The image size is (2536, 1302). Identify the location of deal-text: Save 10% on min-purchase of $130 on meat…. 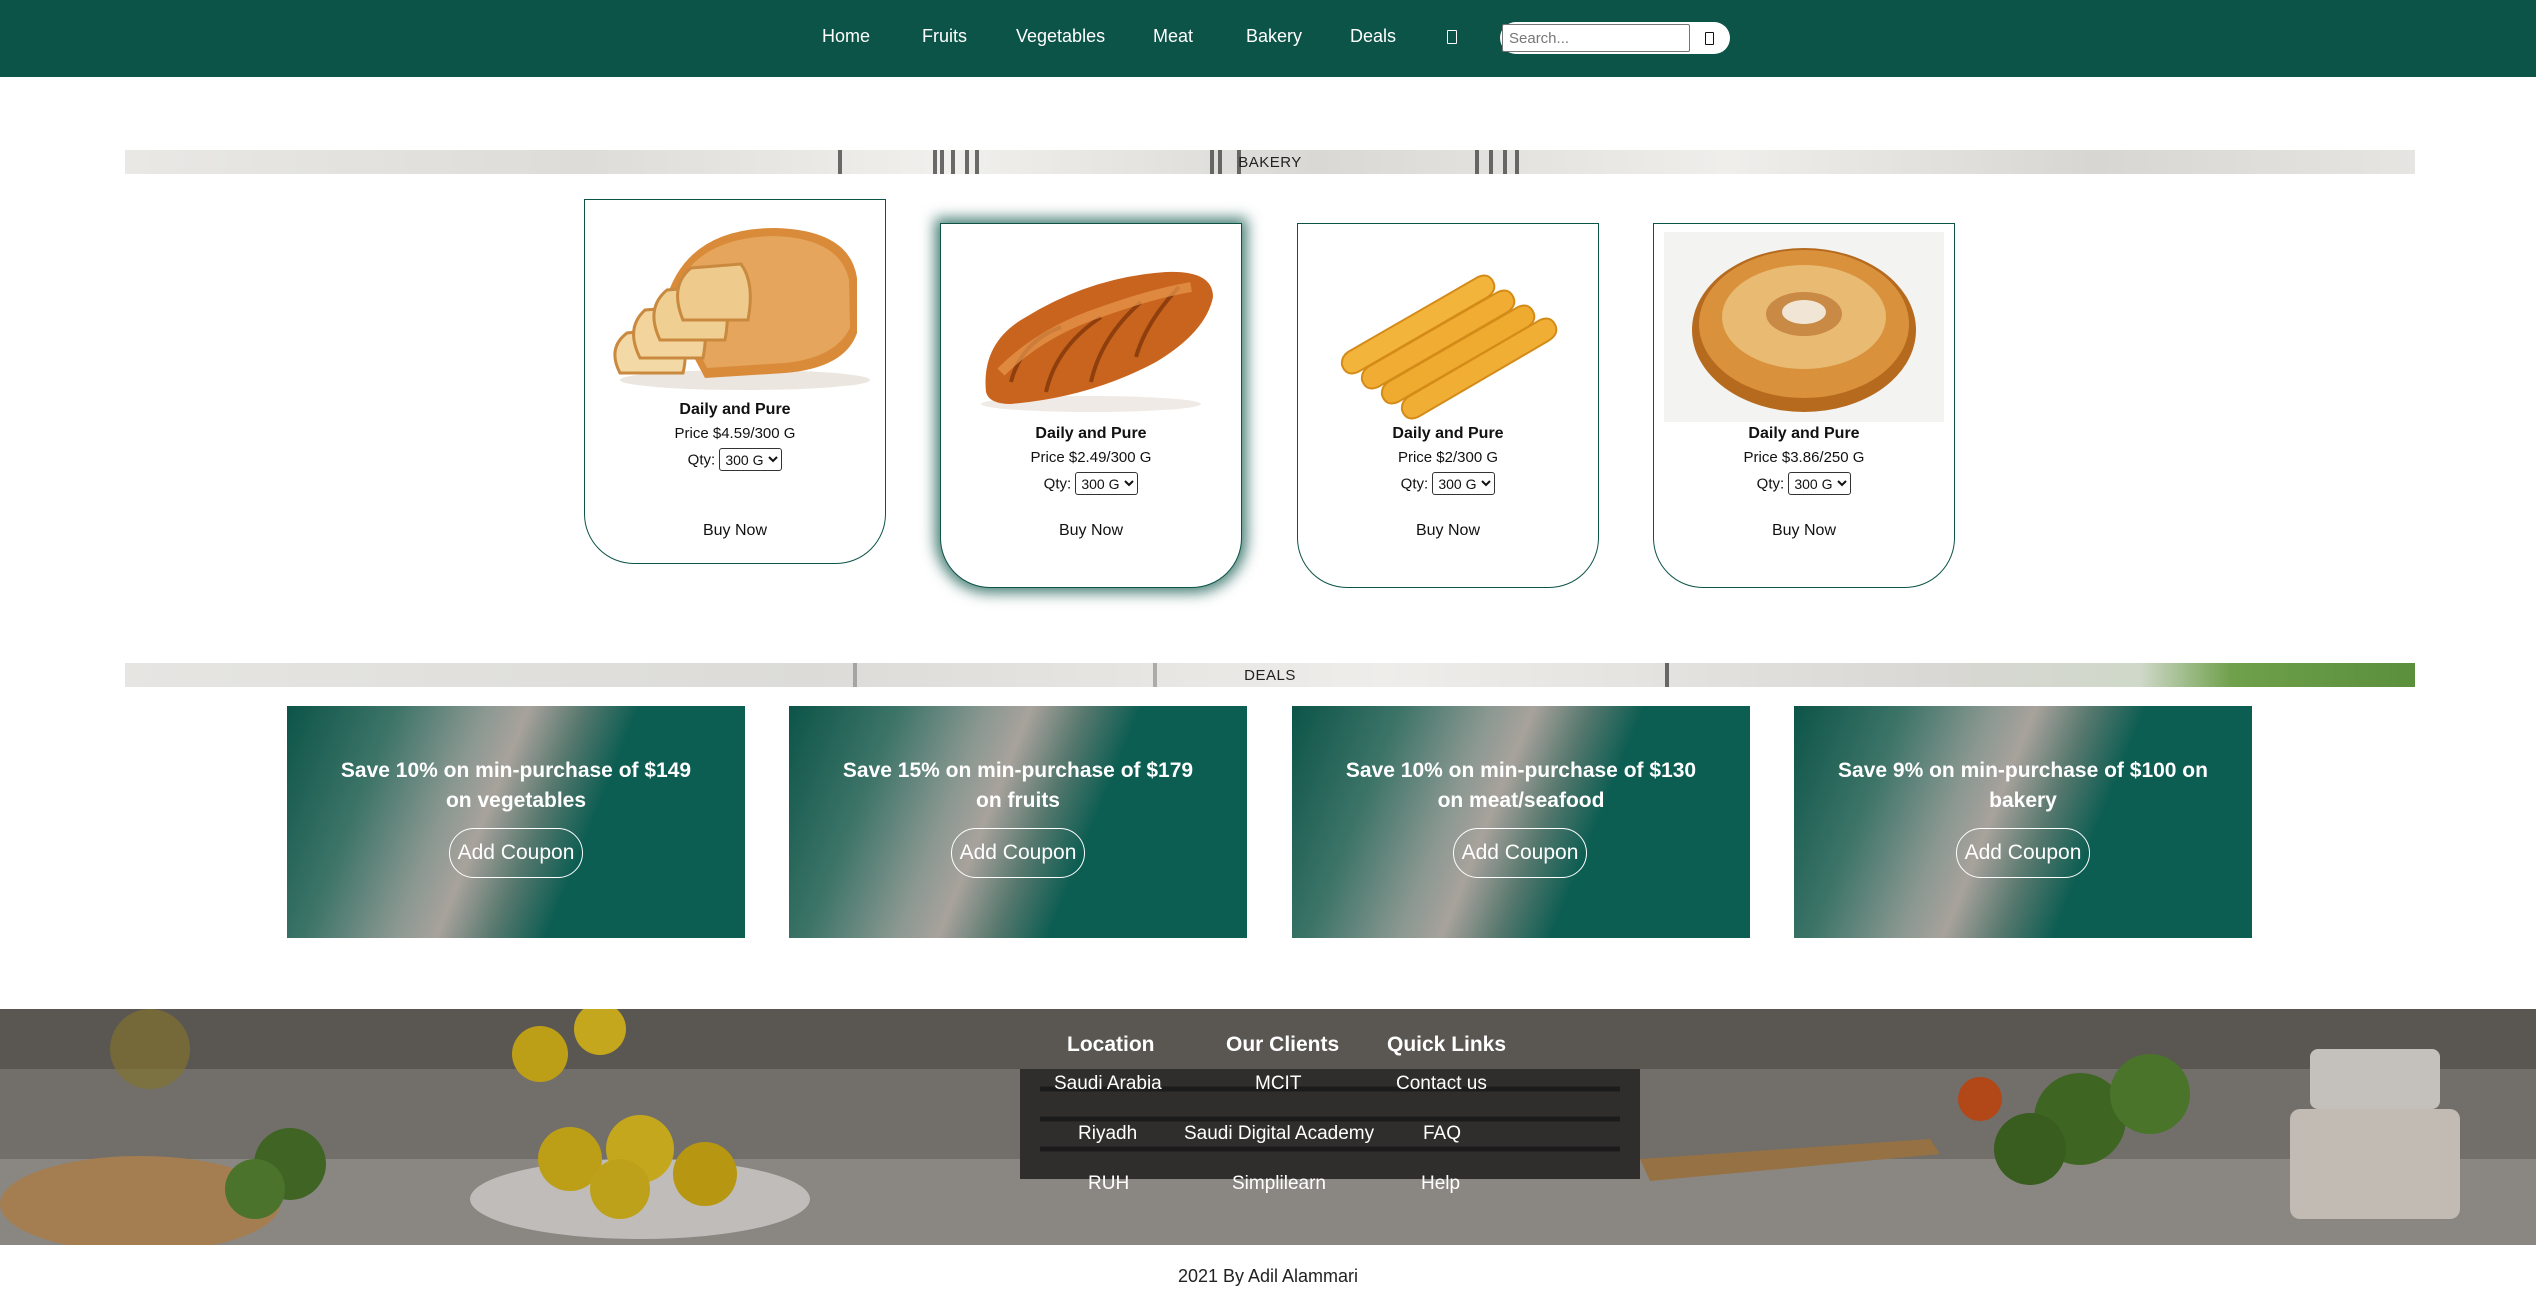
(1521, 785).